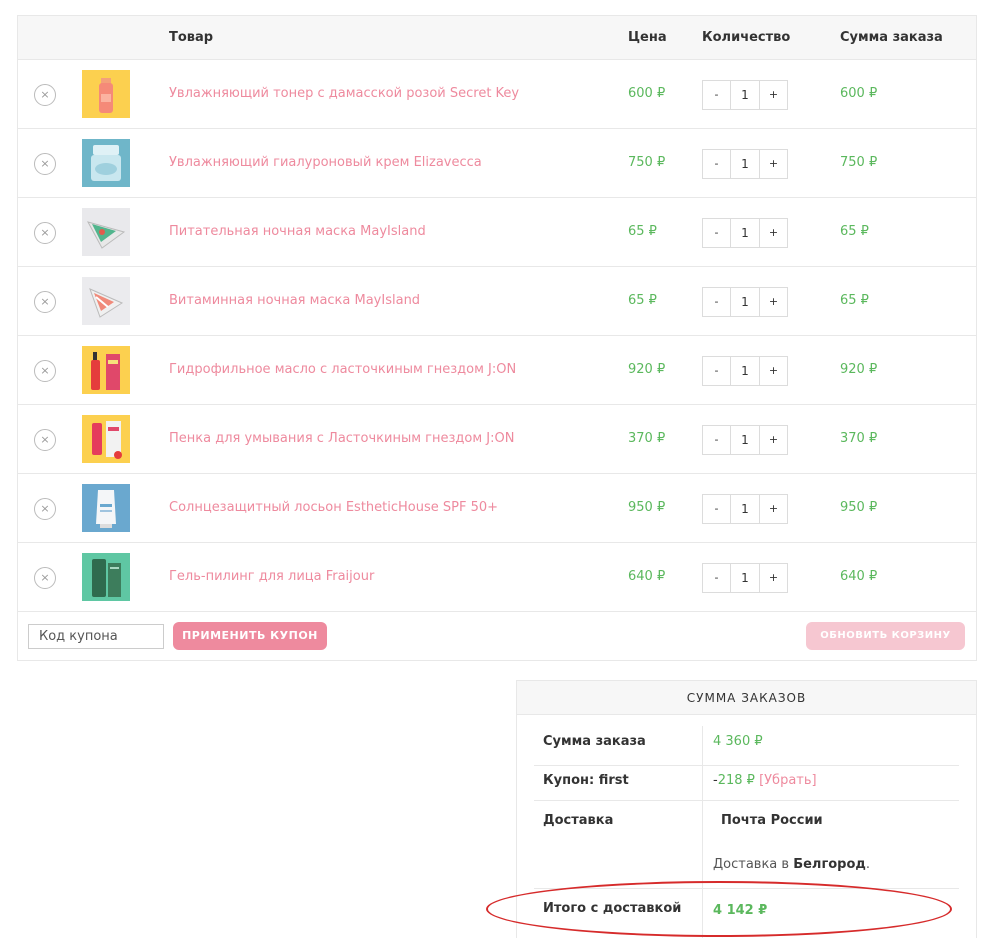 The width and height of the screenshot is (1000, 938). What do you see at coordinates (746, 698) in the screenshot?
I see `cart-totals-title: СУММА ЗАКАЗОВ` at bounding box center [746, 698].